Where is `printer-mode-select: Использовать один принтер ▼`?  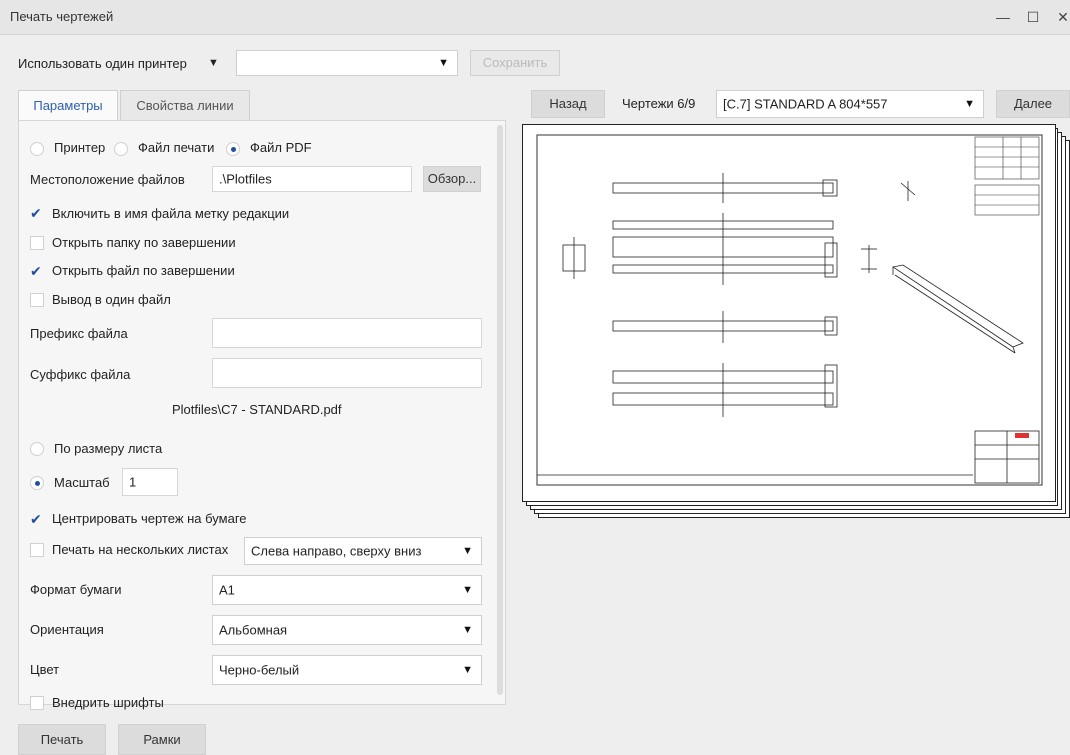
printer-mode-select: Использовать один принтер ▼ is located at coordinates (122, 64).